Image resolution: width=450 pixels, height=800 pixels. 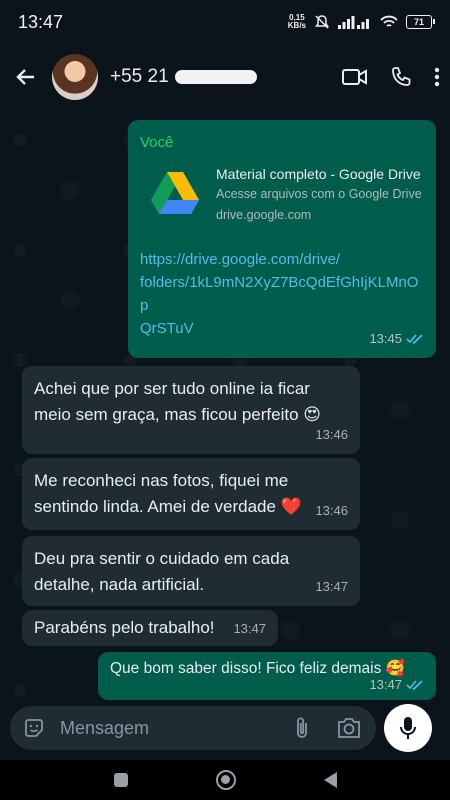 What do you see at coordinates (355, 77) in the screenshot?
I see `video-call-icon` at bounding box center [355, 77].